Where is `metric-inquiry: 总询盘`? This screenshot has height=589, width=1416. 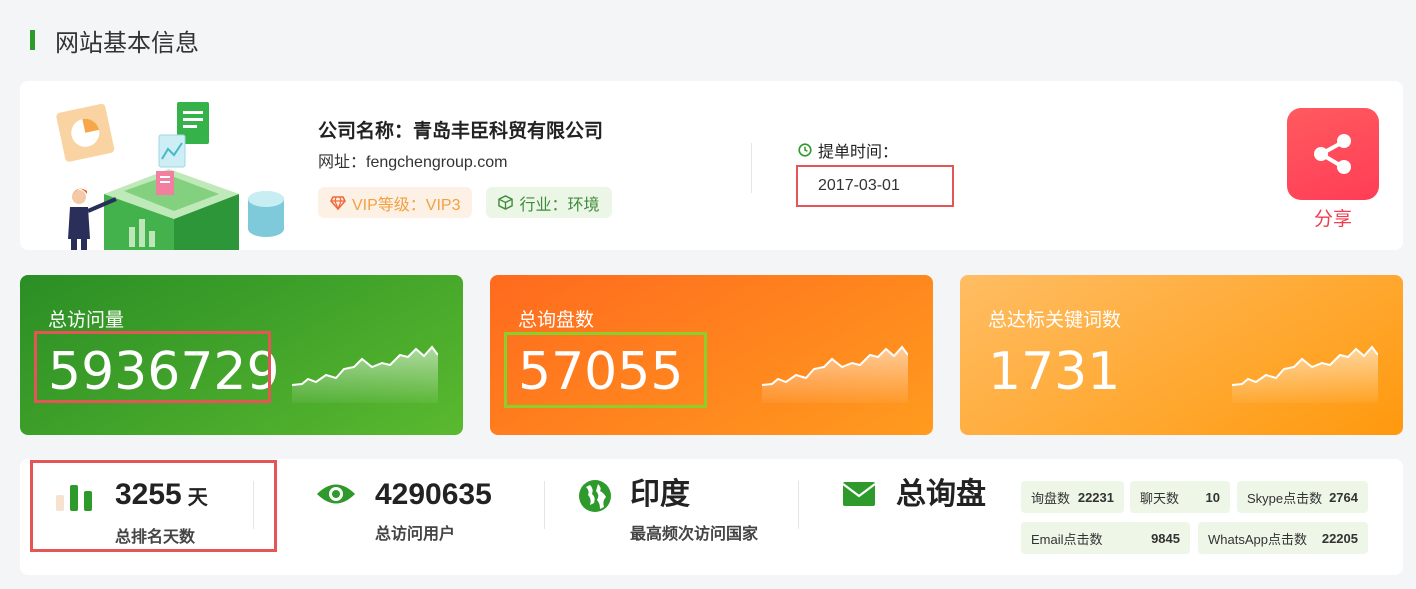
metric-inquiry: 总询盘 is located at coordinates (941, 495).